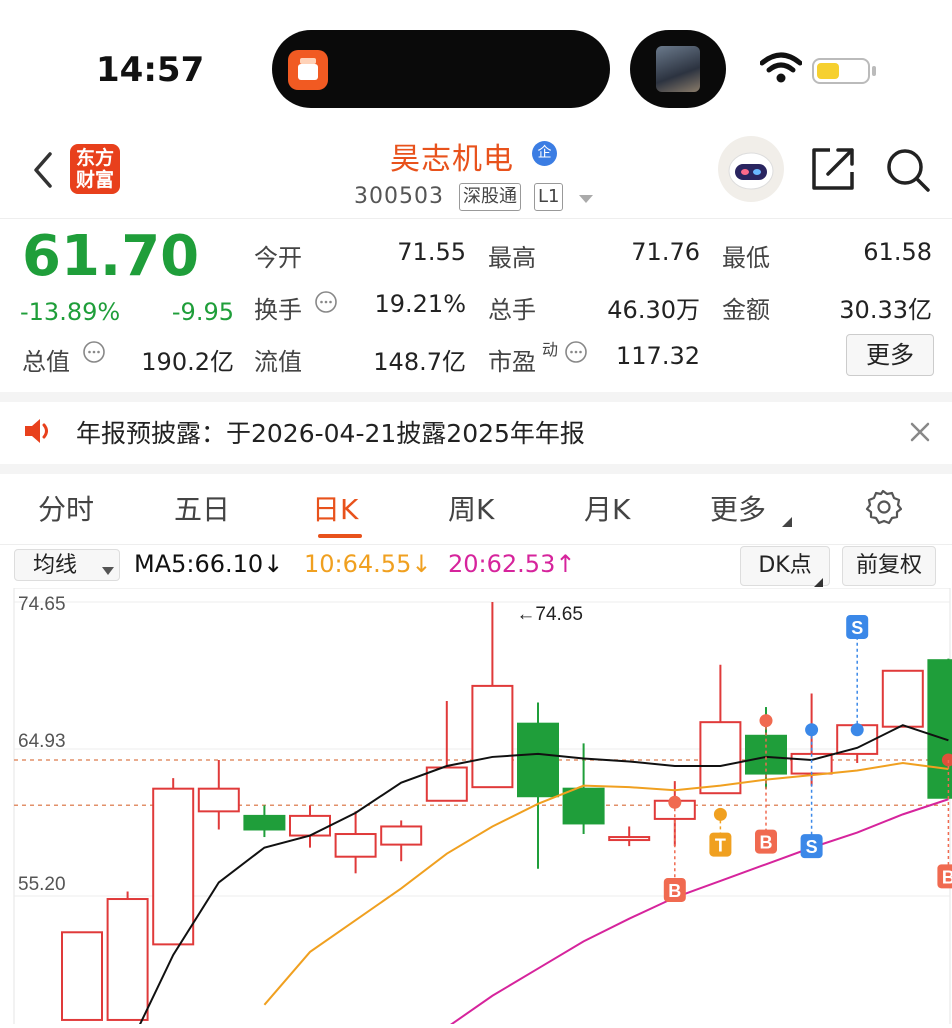 This screenshot has width=952, height=1028. I want to click on back-icon, so click(43, 172).